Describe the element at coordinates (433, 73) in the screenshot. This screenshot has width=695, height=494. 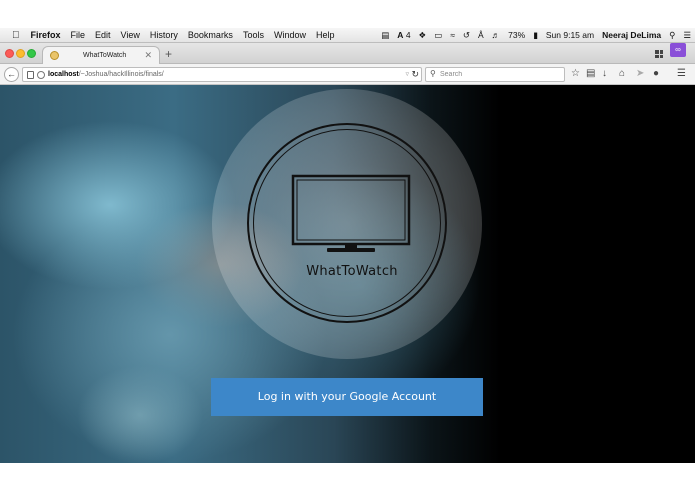
I see `search-icon: ⚲` at that location.